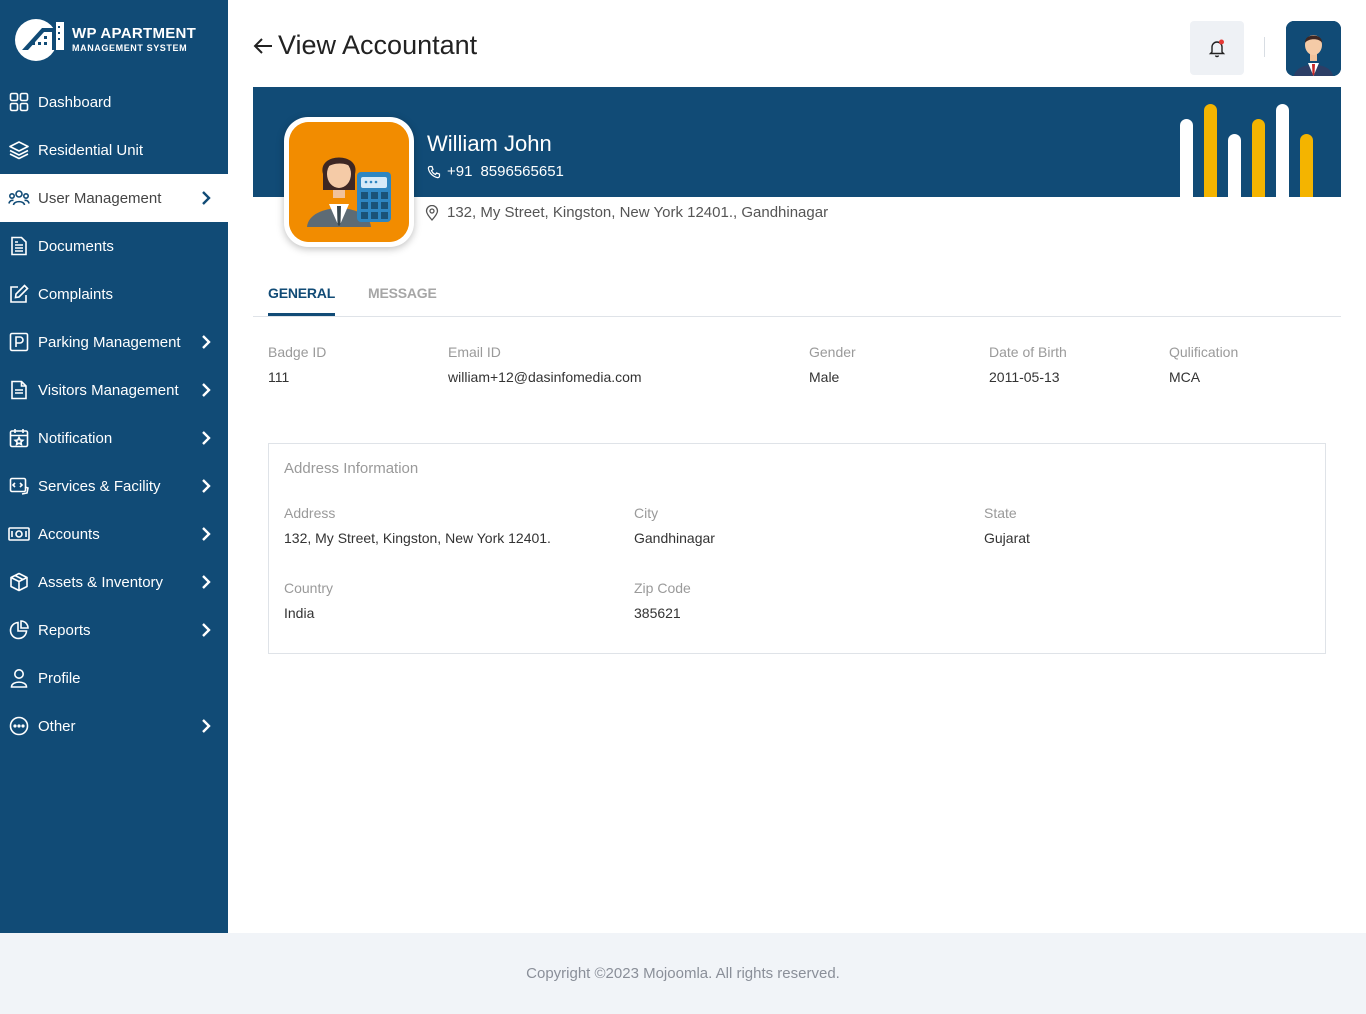 This screenshot has height=1014, width=1366. Describe the element at coordinates (19, 246) in the screenshot. I see `document-icon` at that location.